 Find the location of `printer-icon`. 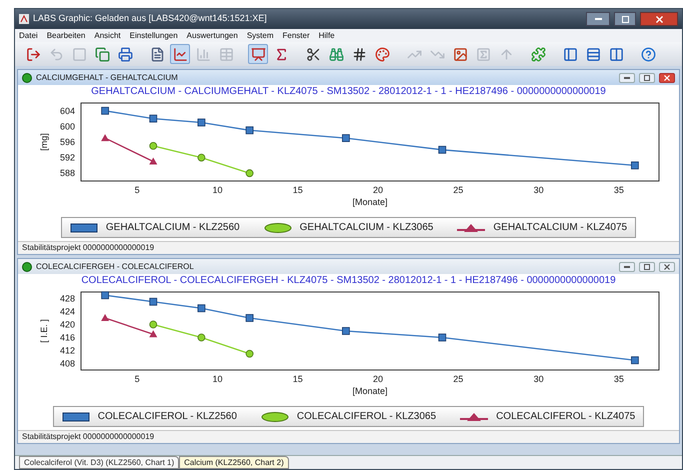

printer-icon is located at coordinates (125, 54).